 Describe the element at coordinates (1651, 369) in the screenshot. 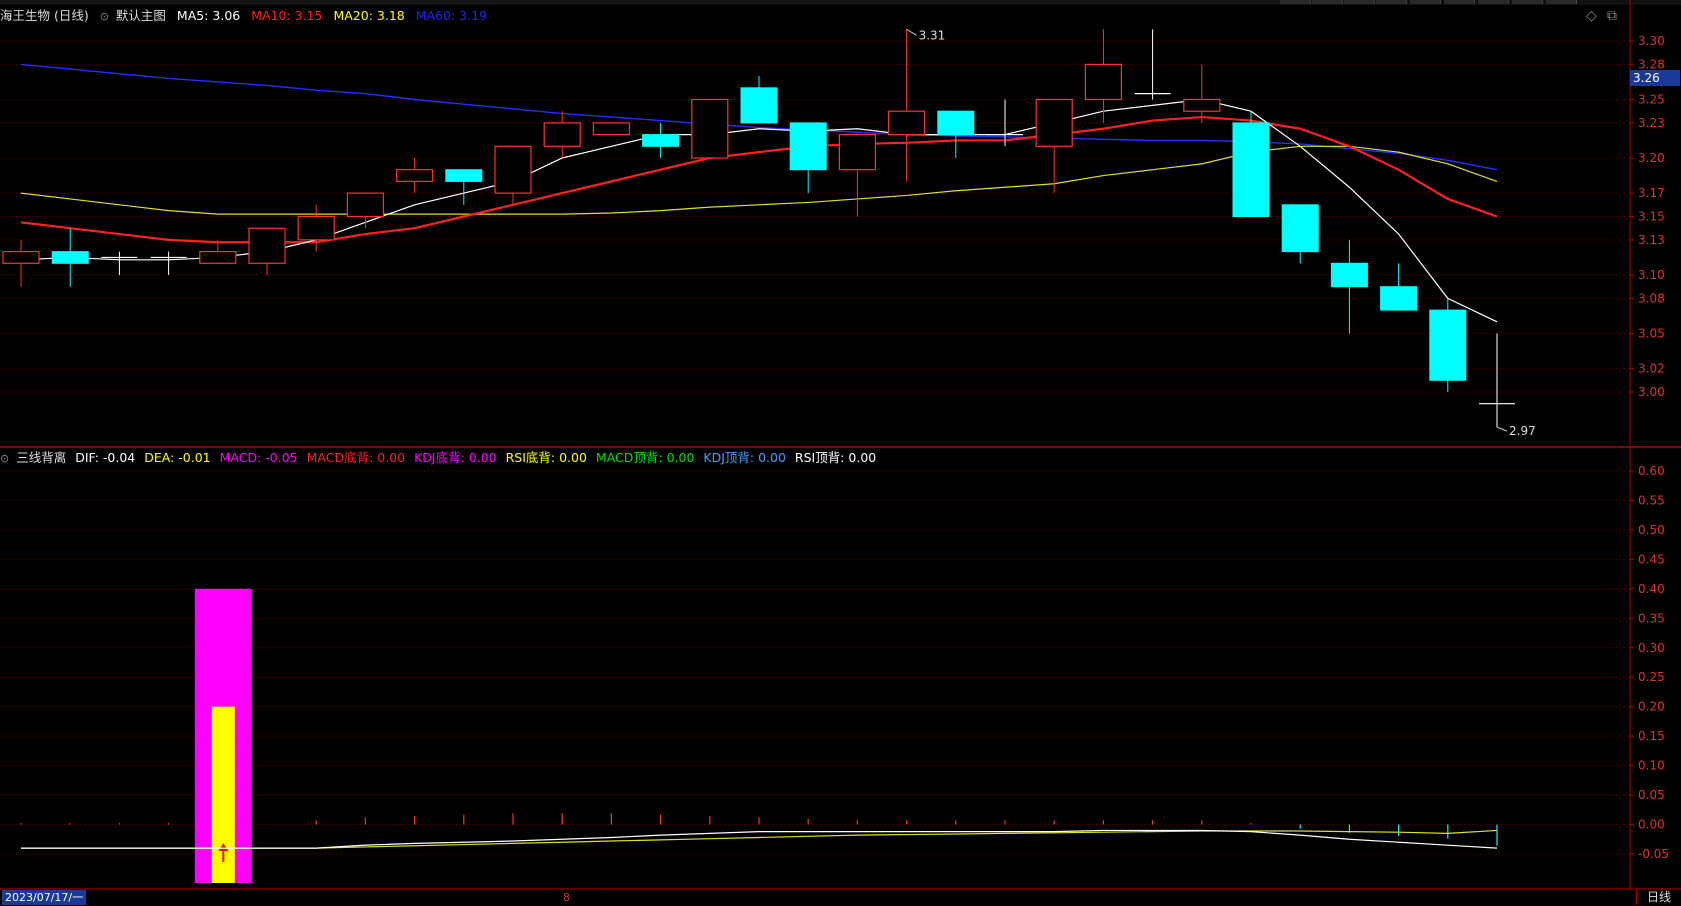

I see `price-tick-label: 3.02` at that location.